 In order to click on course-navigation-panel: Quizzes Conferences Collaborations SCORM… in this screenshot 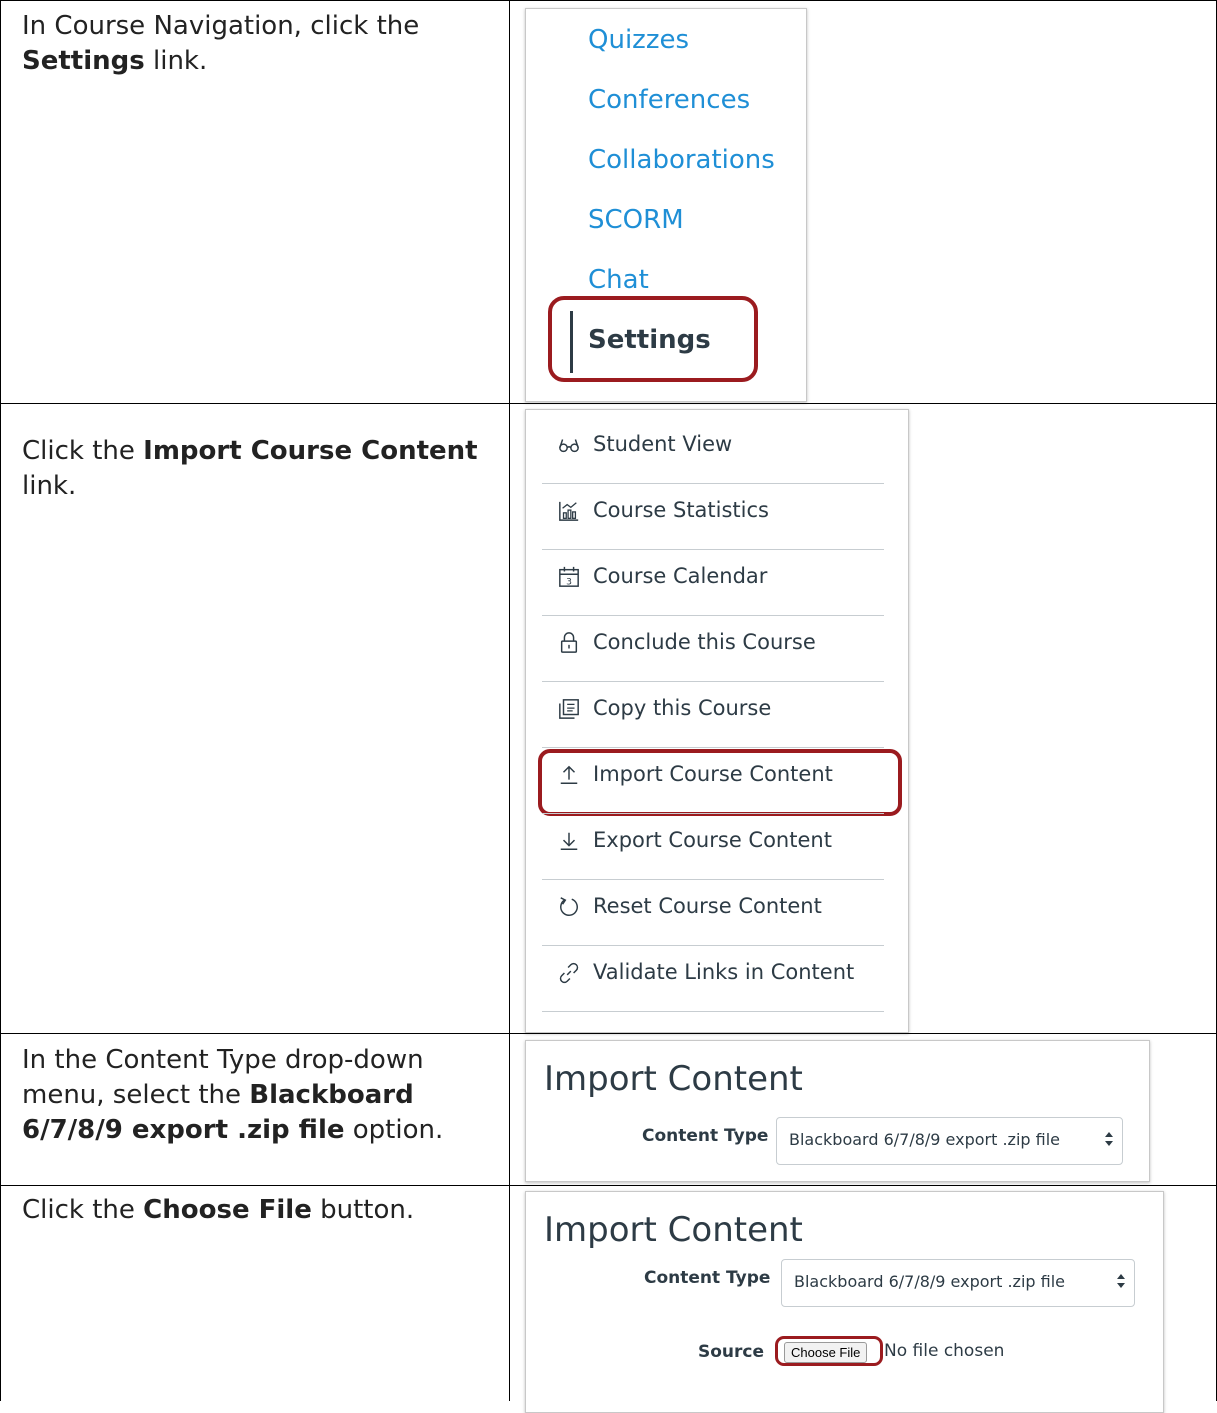, I will do `click(666, 205)`.